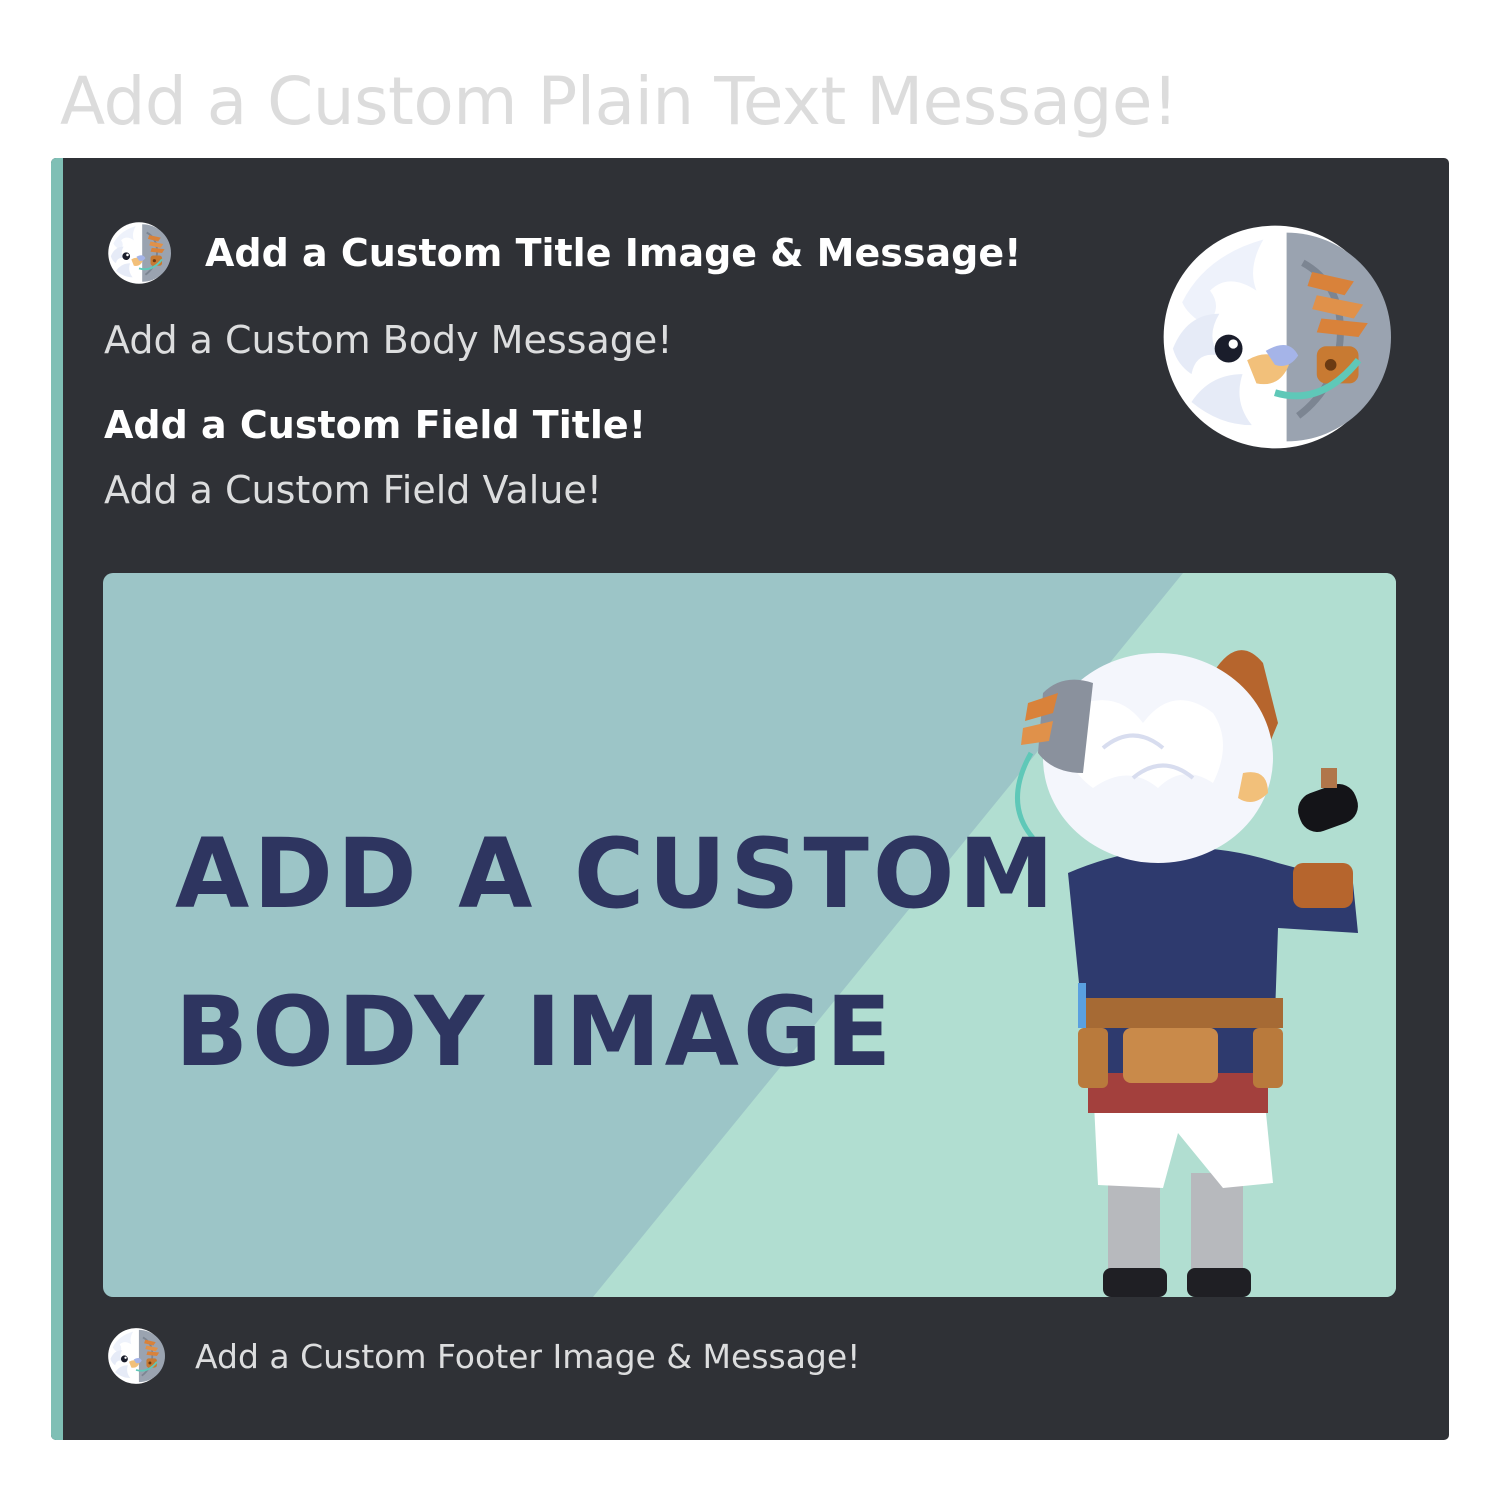 This screenshot has width=1500, height=1500. Describe the element at coordinates (57, 799) in the screenshot. I see `embed-accent-bar` at that location.